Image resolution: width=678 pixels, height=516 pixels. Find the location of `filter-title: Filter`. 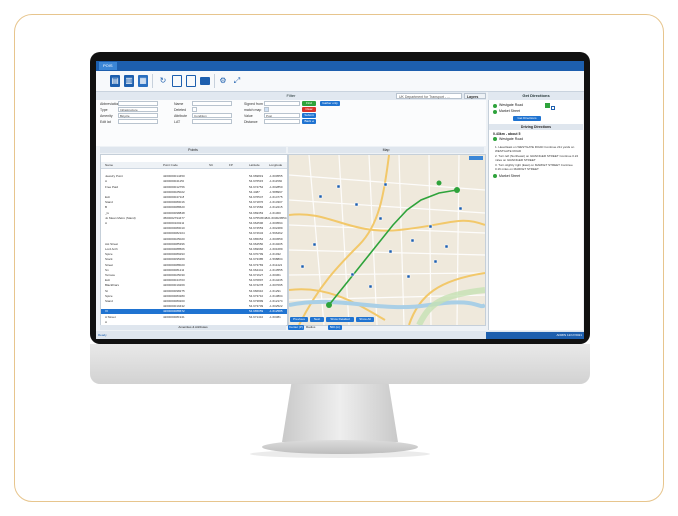

filter-title: Filter is located at coordinates (291, 95).